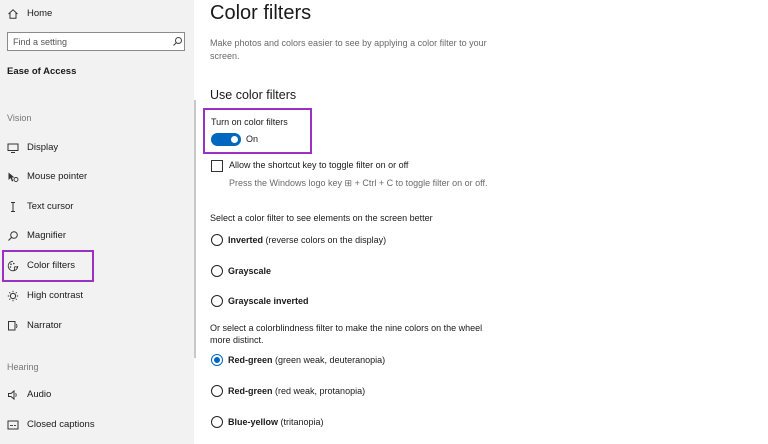 This screenshot has width=768, height=444. I want to click on sidebar-item-mouse-pointer: Mouse pointer, so click(97, 177).